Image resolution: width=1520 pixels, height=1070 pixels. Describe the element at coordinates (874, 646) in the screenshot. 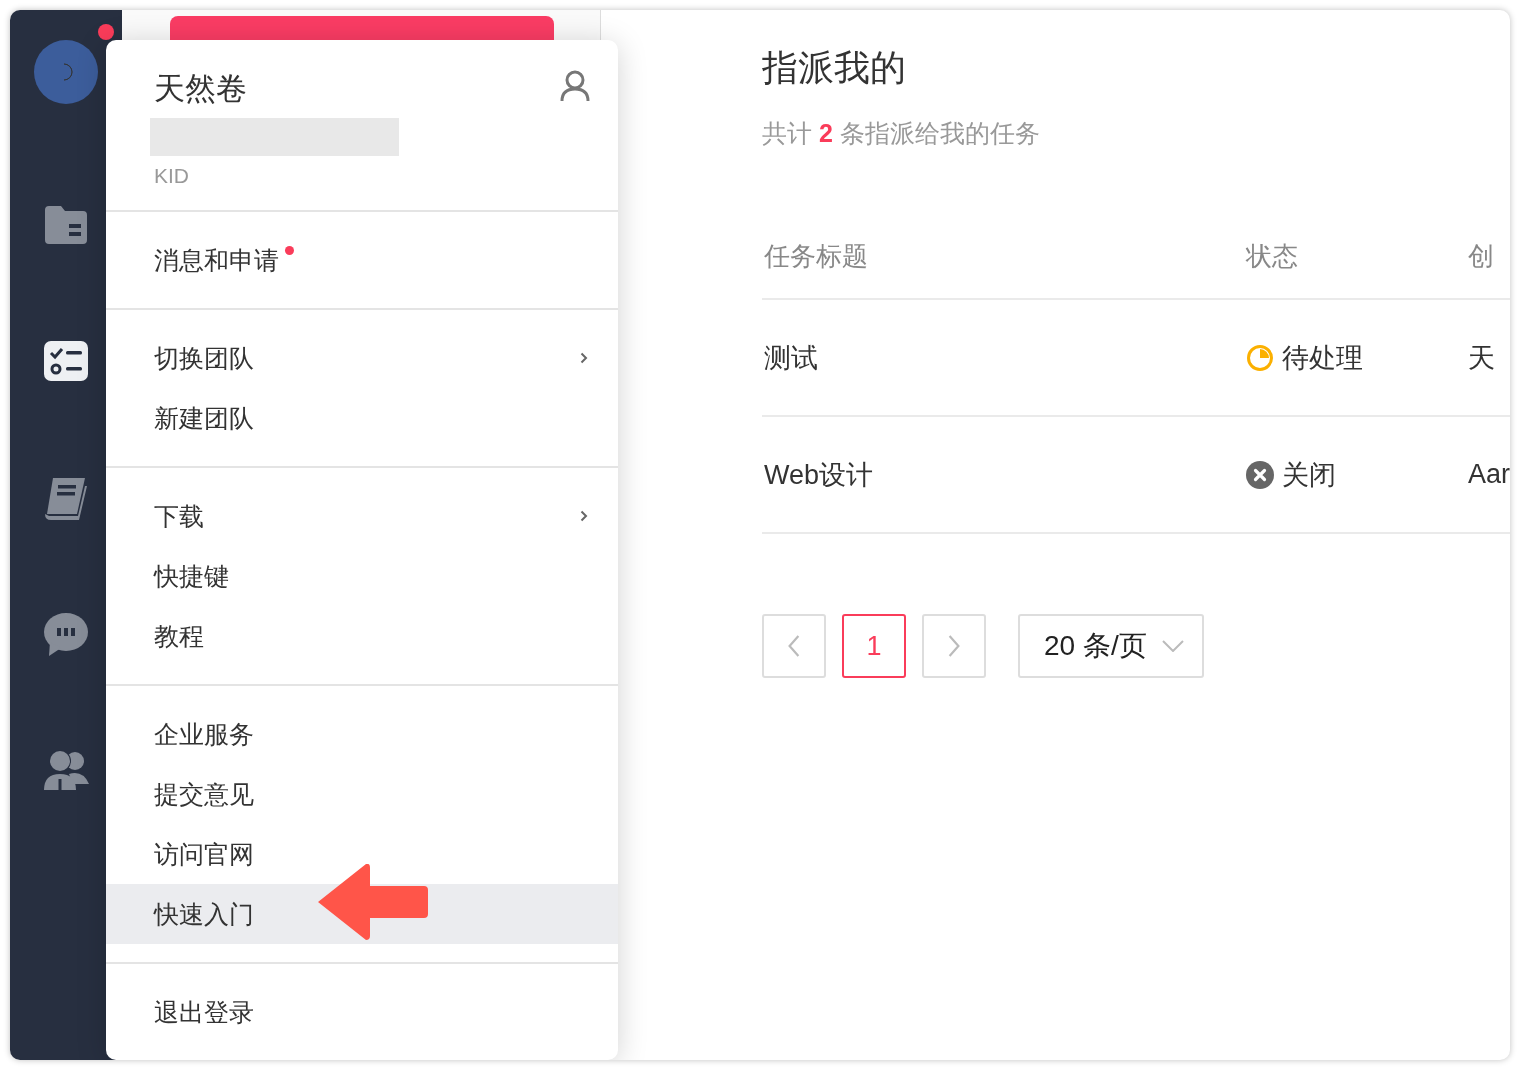

I see `page-button: 1` at that location.